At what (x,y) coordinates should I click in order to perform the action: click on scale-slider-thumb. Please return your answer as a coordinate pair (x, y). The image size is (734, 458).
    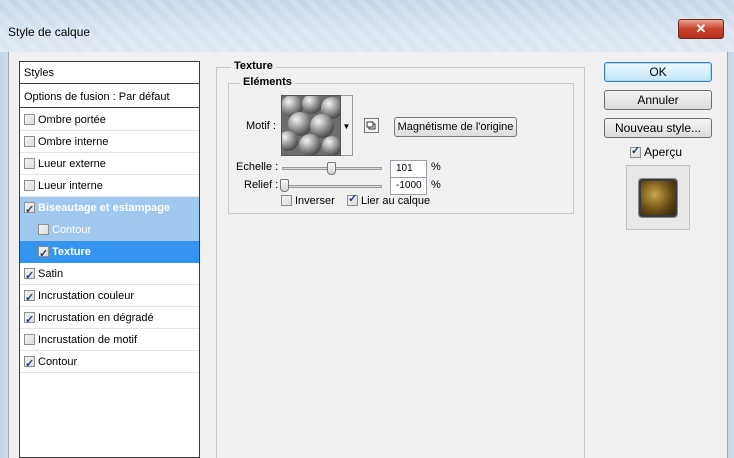
    Looking at the image, I should click on (331, 168).